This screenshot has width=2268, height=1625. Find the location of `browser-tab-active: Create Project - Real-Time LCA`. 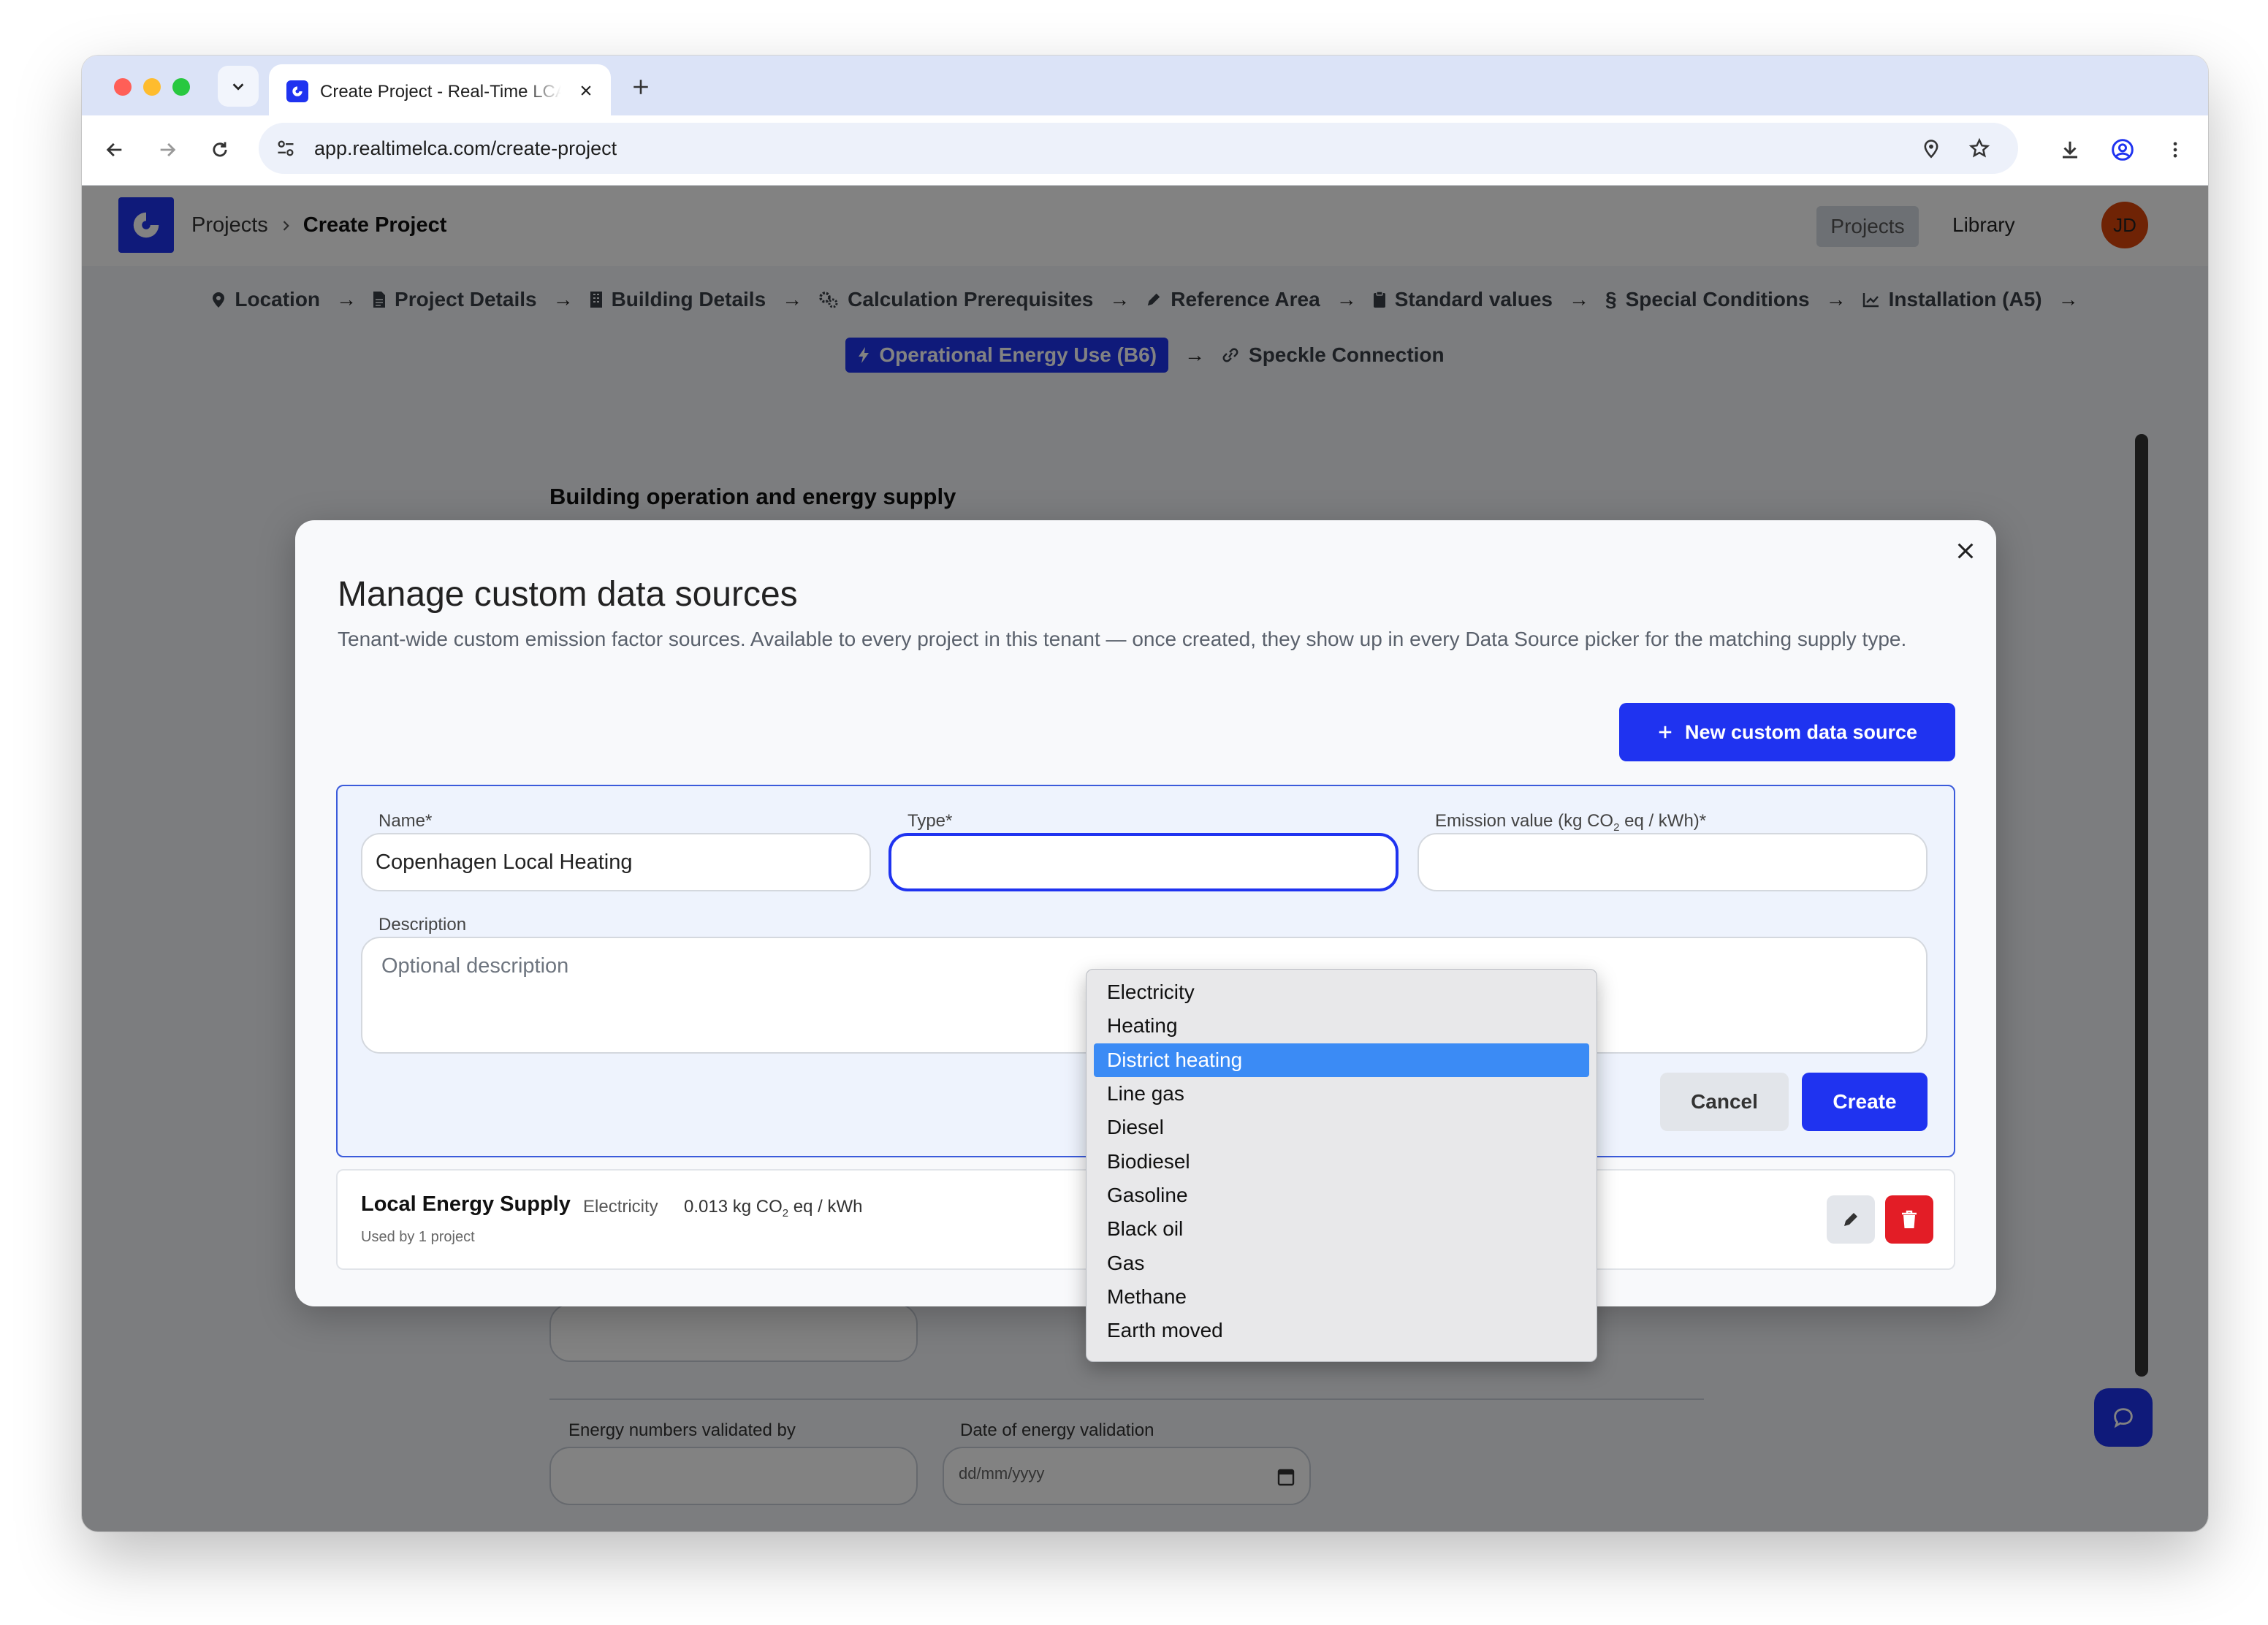

browser-tab-active: Create Project - Real-Time LCA is located at coordinates (440, 89).